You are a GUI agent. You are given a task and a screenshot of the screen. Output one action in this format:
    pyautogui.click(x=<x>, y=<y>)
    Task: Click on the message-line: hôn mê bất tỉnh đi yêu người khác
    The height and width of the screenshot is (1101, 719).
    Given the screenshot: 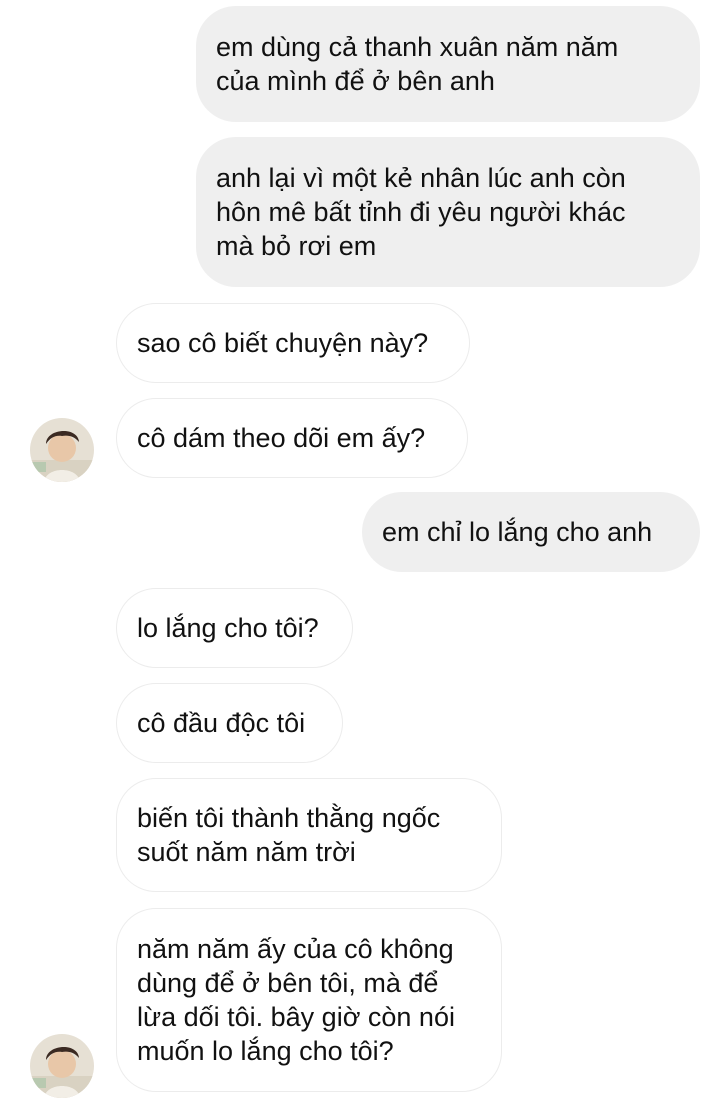 What is the action you would take?
    pyautogui.click(x=421, y=212)
    